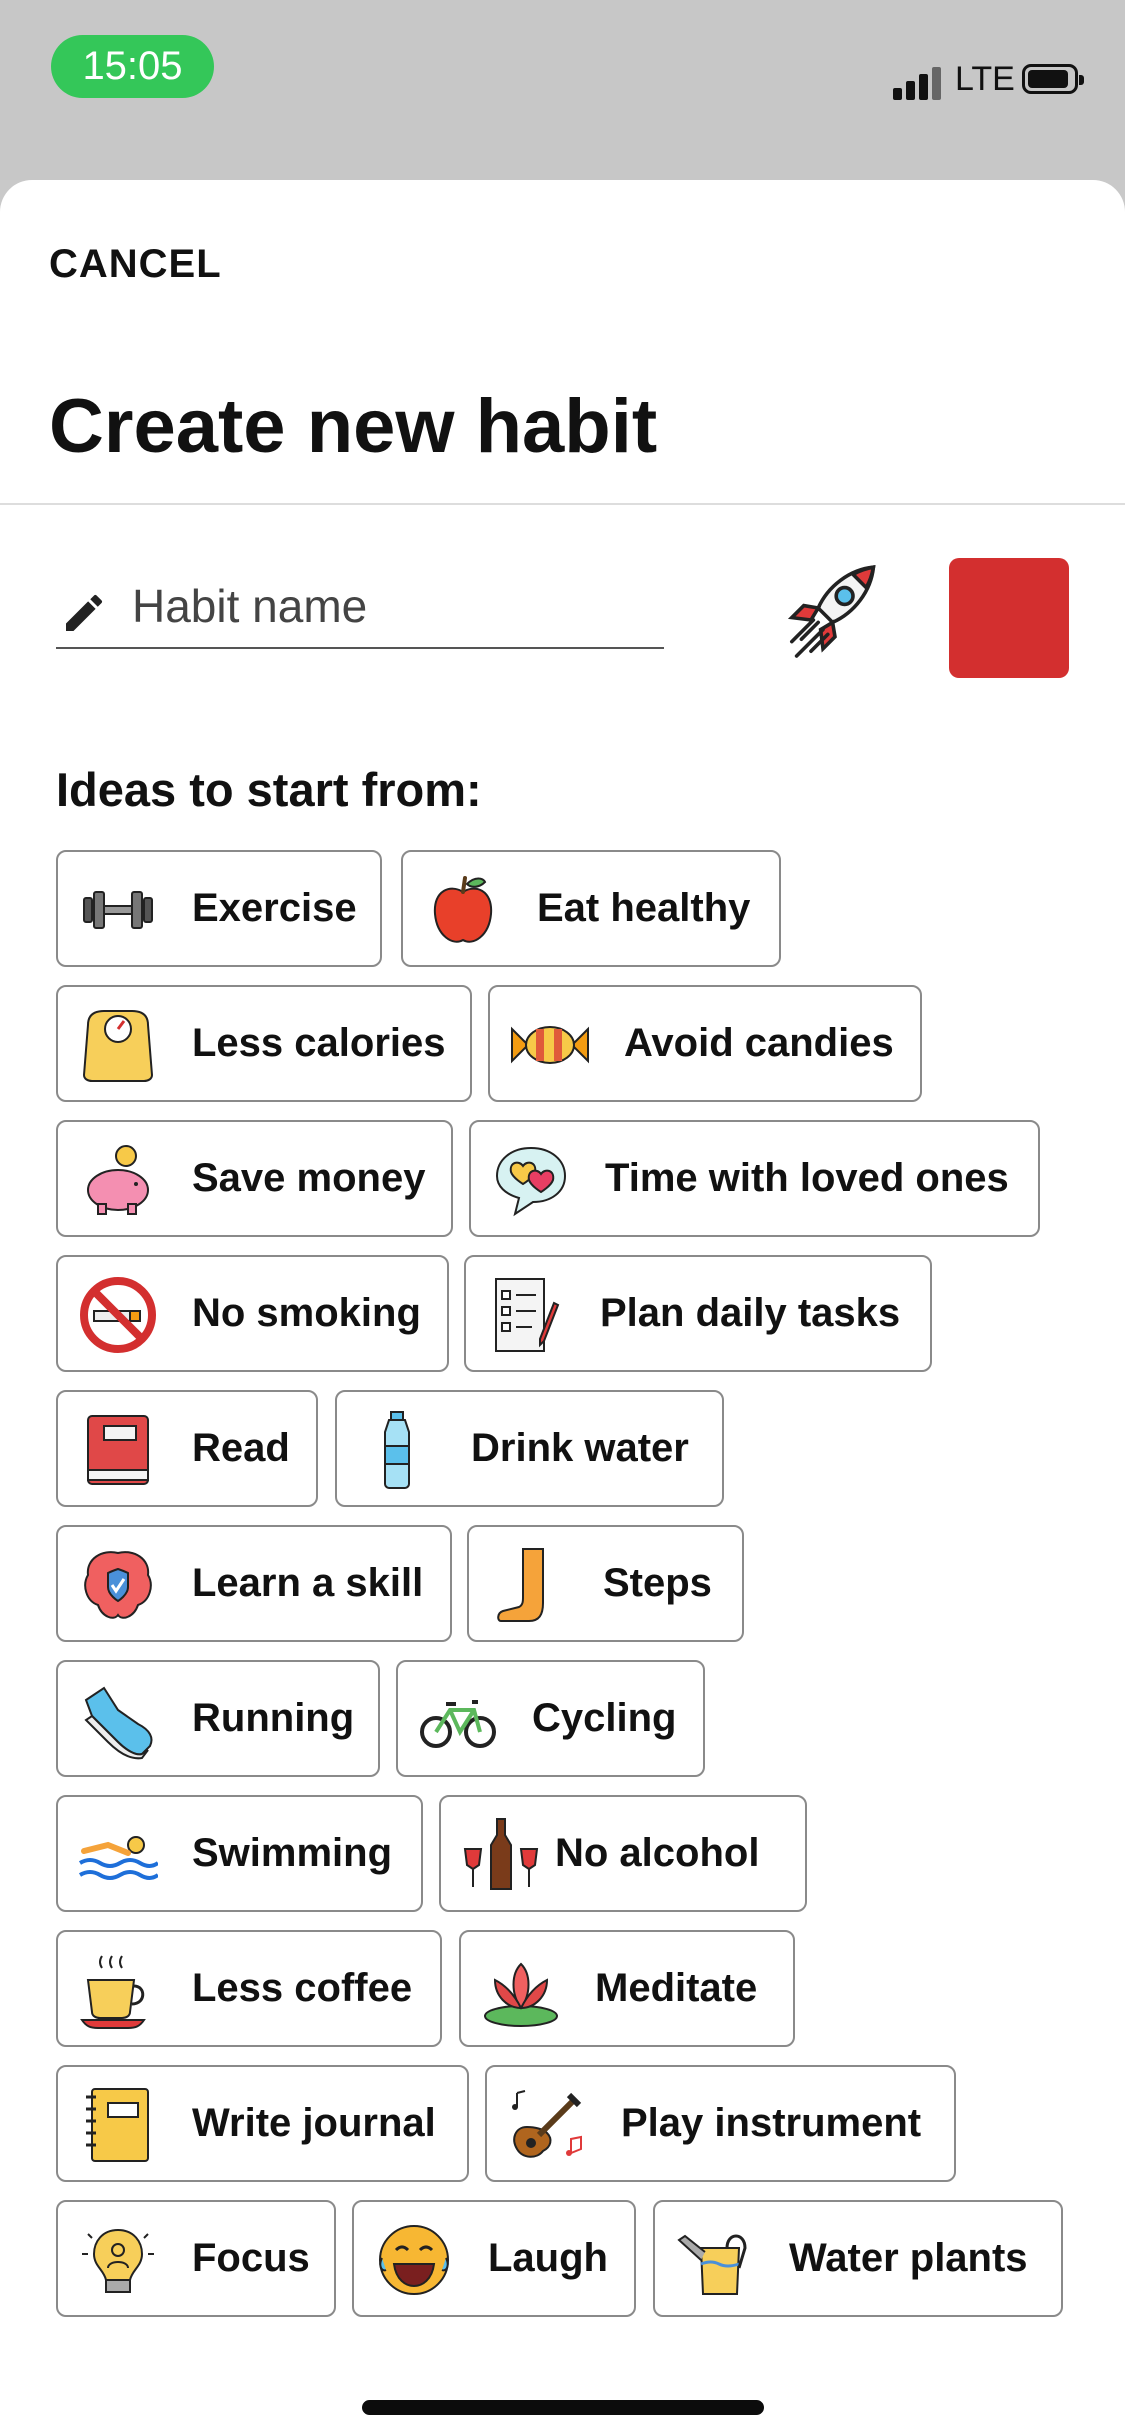 This screenshot has height=2436, width=1125. I want to click on candy-icon, so click(550, 1045).